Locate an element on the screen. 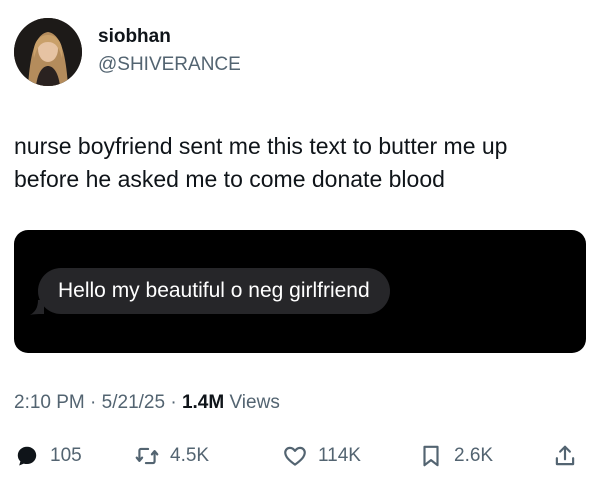 Image resolution: width=600 pixels, height=495 pixels. share-icon is located at coordinates (565, 455).